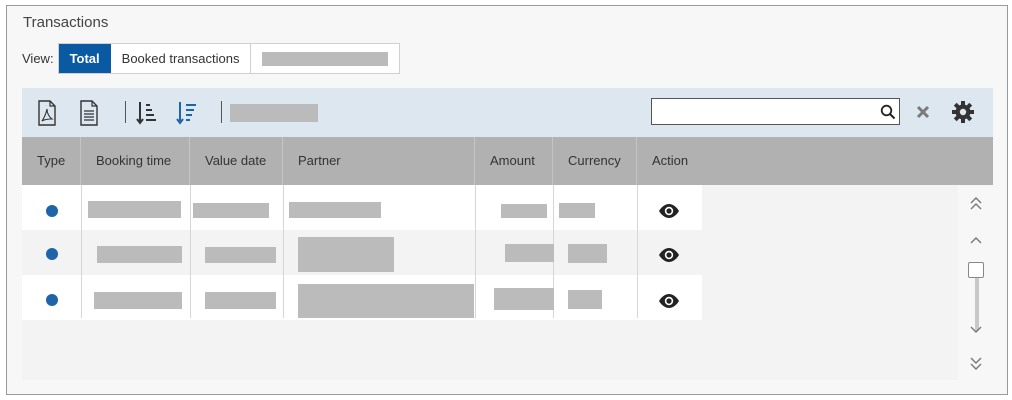 This screenshot has width=1012, height=400. What do you see at coordinates (236, 161) in the screenshot?
I see `column-header-value-date: Value date` at bounding box center [236, 161].